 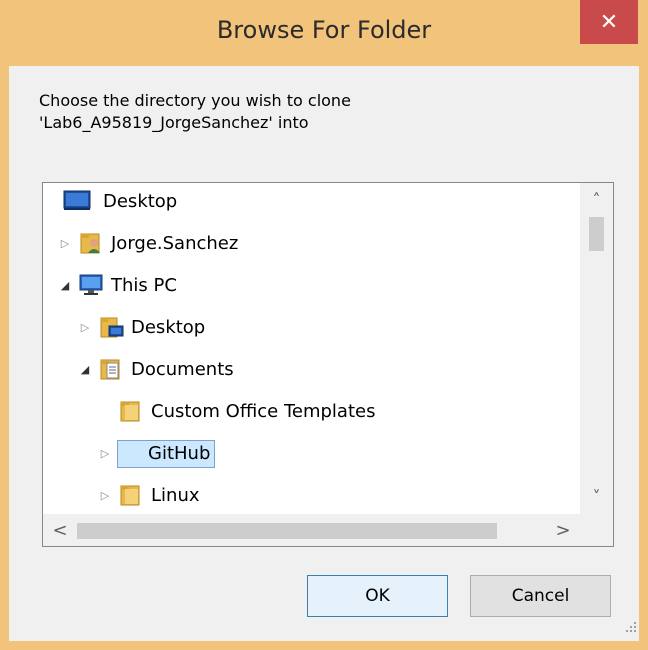 I want to click on close-button: ✕, so click(x=609, y=22).